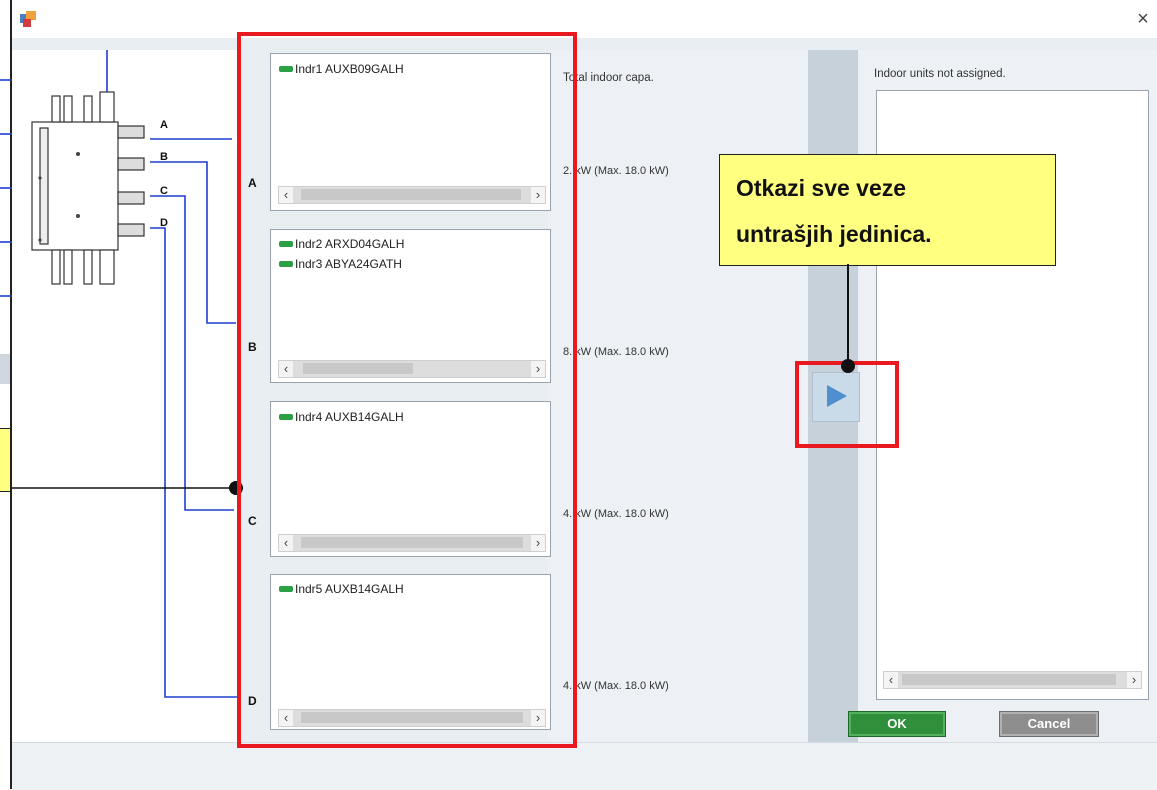  Describe the element at coordinates (821, 188) in the screenshot. I see `callout-line-1: Otkazi sve veze` at that location.